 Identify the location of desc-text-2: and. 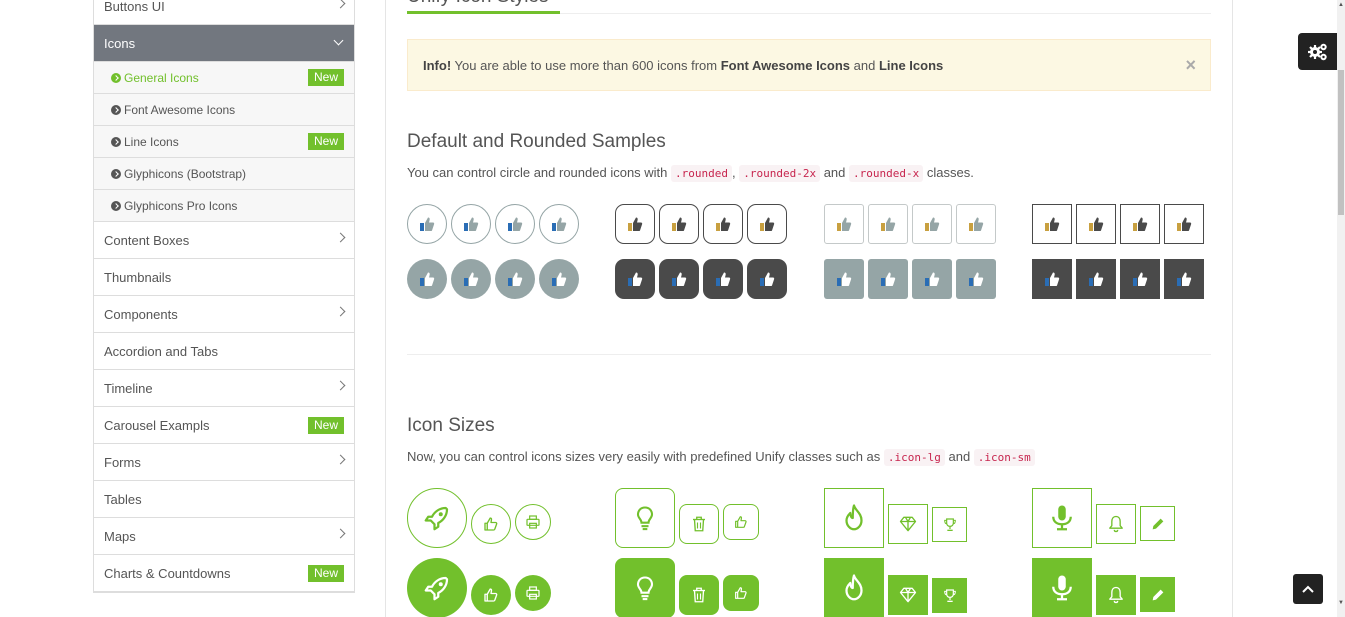
(835, 172).